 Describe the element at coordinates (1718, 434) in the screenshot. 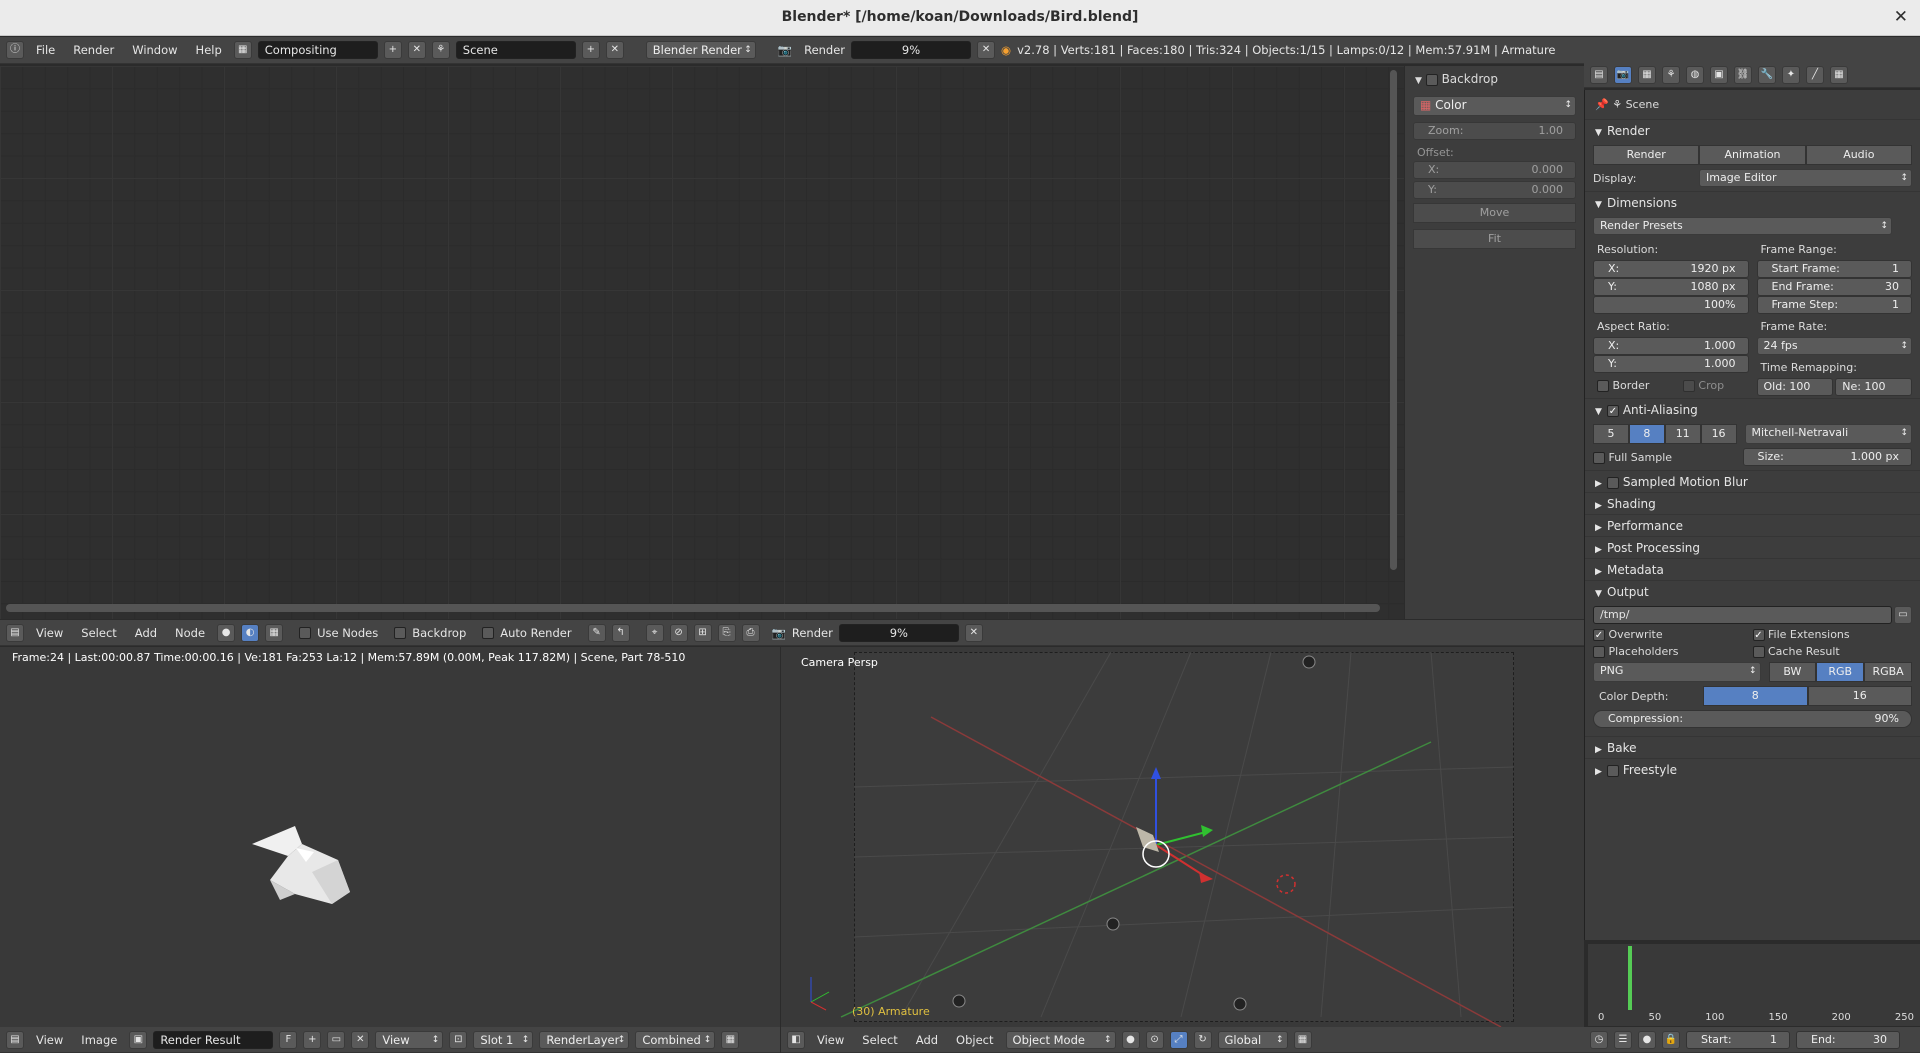

I see `aa-samples-16: 16` at that location.